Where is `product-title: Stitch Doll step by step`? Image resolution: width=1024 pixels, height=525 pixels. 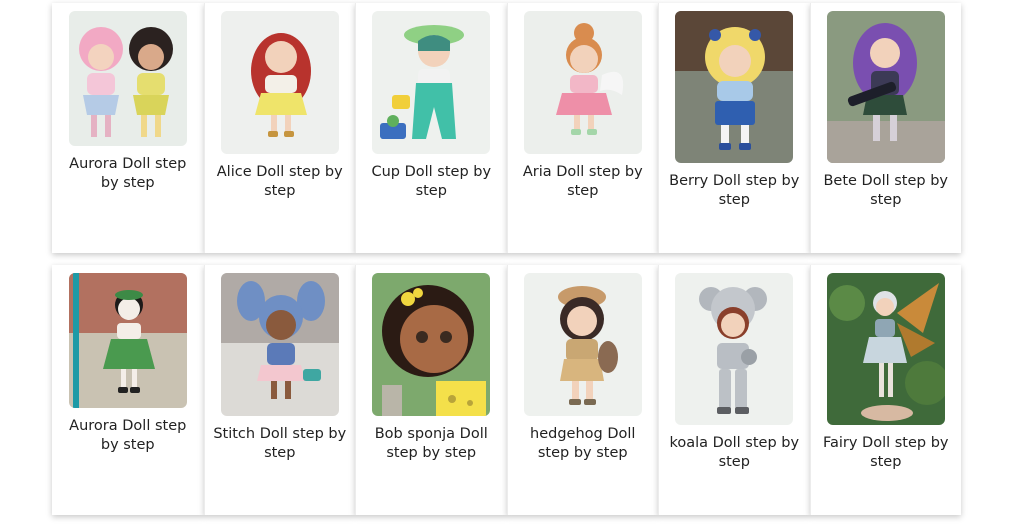
product-title: Stitch Doll step by step is located at coordinates (280, 444).